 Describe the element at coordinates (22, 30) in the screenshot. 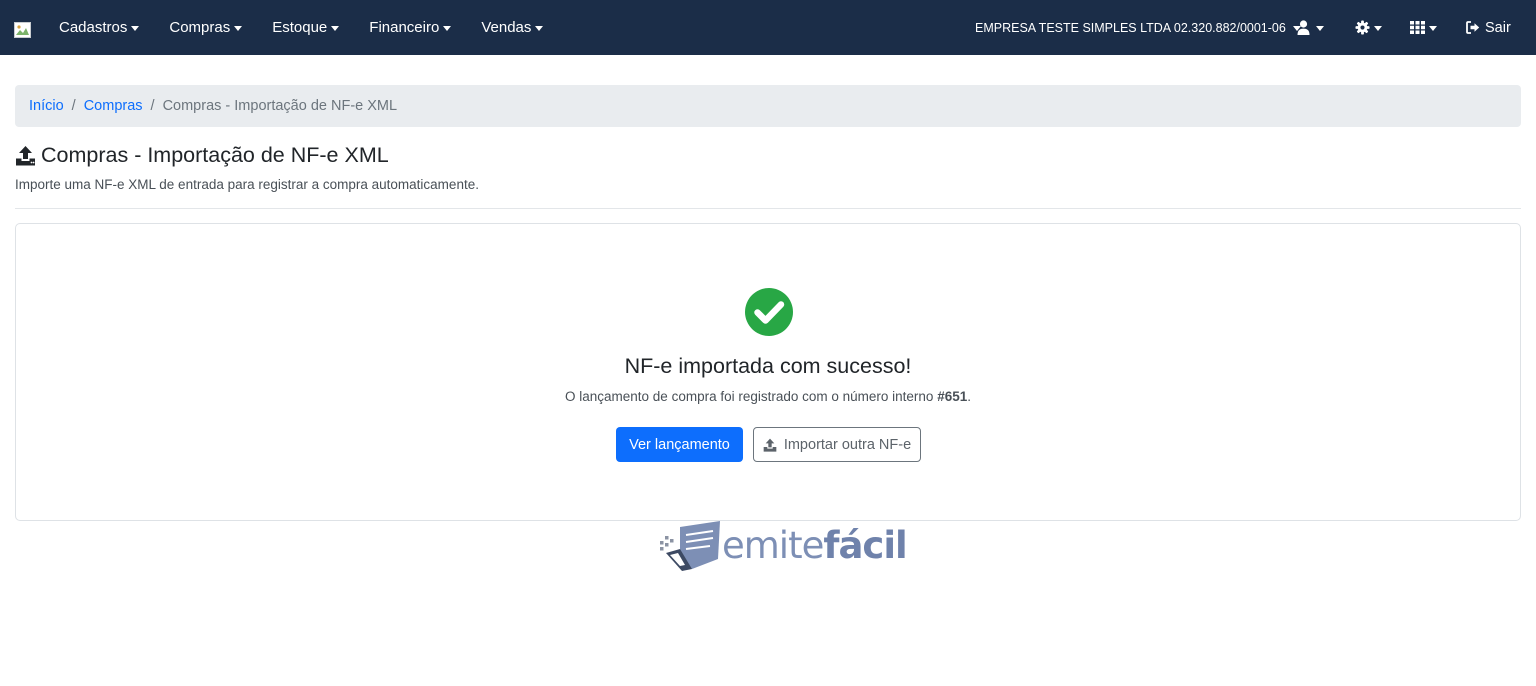

I see `broken-logo-image` at that location.